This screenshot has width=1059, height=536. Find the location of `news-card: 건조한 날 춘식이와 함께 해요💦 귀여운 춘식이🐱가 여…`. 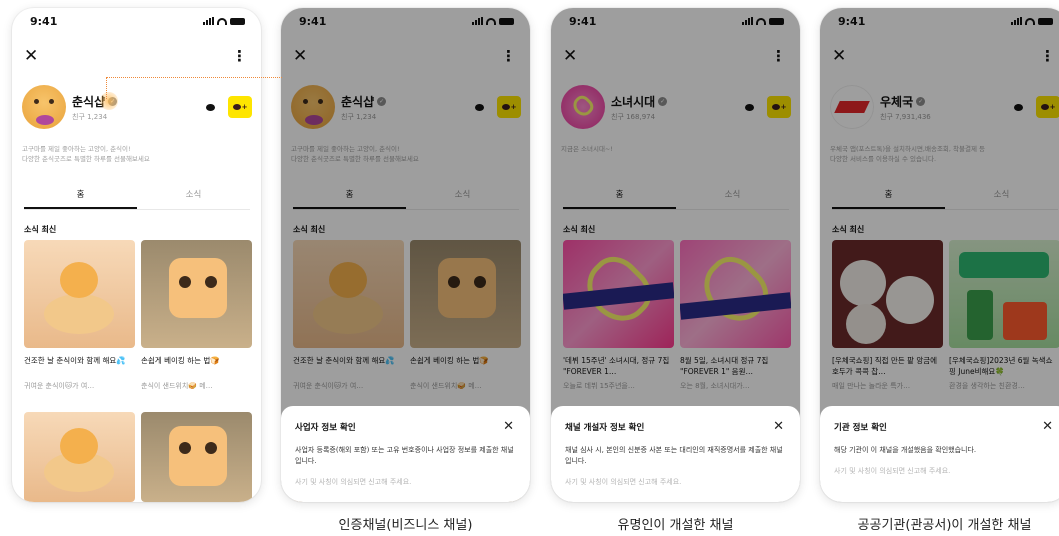

news-card: 건조한 날 춘식이와 함께 해요💦 귀여운 춘식이🐱가 여… is located at coordinates (79, 315).